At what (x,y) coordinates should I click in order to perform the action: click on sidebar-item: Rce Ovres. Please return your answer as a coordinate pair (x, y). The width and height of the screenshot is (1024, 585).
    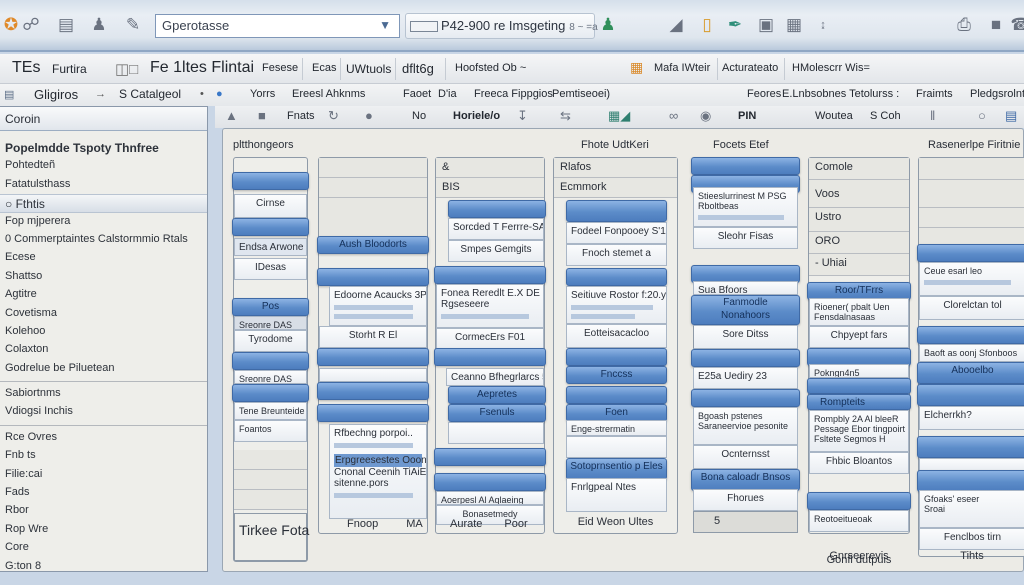
    Looking at the image, I should click on (103, 438).